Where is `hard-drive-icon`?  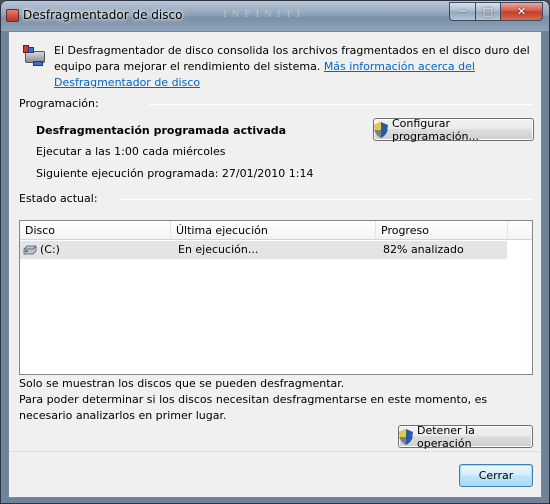
hard-drive-icon is located at coordinates (30, 250).